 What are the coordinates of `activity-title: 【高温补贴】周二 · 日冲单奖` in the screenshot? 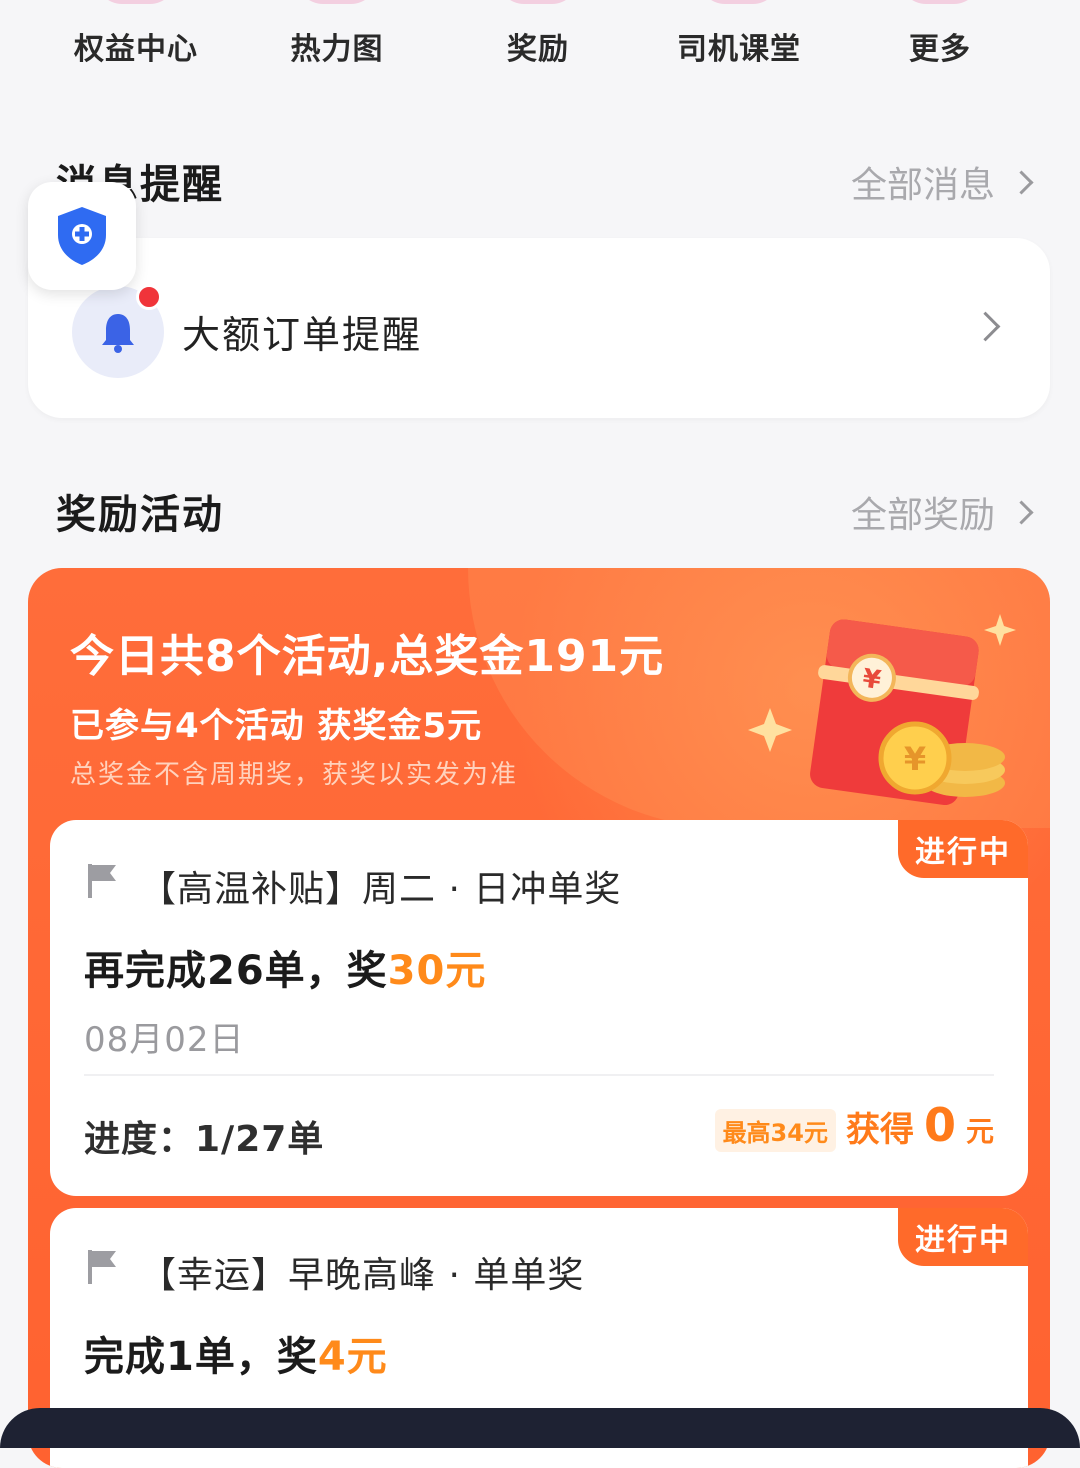 It's located at (381, 889).